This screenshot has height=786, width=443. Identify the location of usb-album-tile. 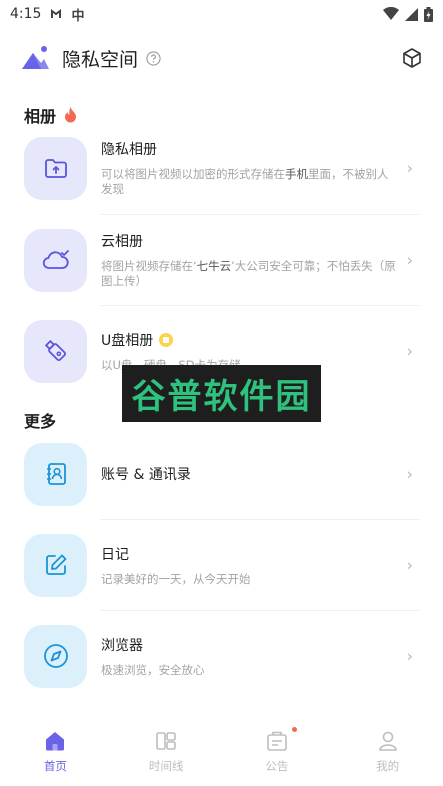
(55, 351).